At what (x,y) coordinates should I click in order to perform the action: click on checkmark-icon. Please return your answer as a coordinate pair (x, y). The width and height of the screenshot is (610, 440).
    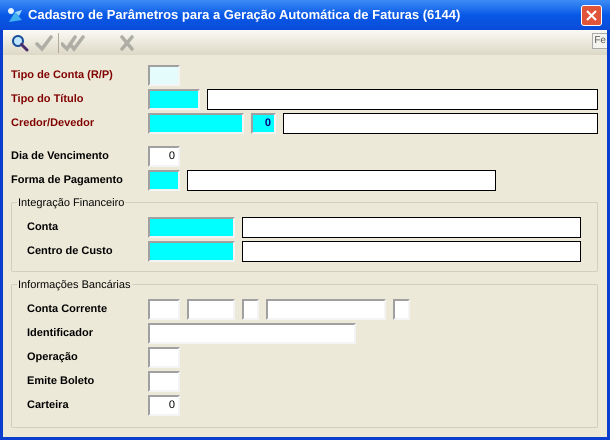
    Looking at the image, I should click on (44, 43).